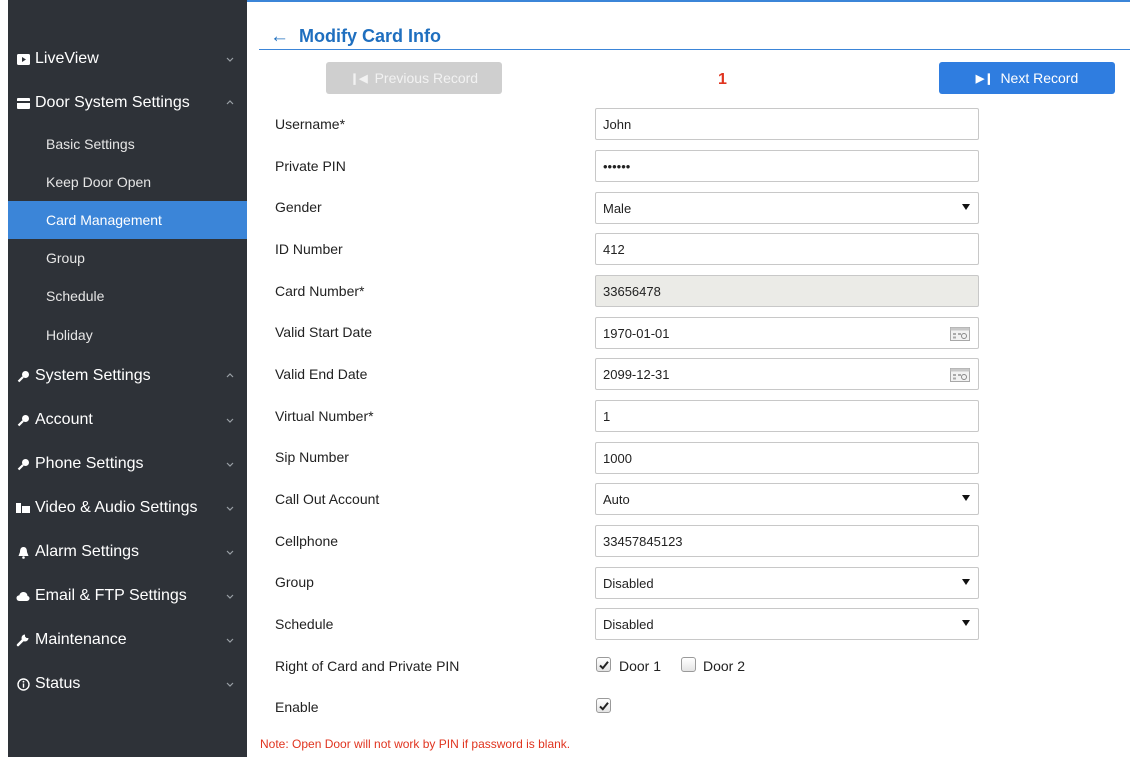 Image resolution: width=1130 pixels, height=757 pixels. What do you see at coordinates (127, 59) in the screenshot?
I see `sidebar-item-liveview: LiveView` at bounding box center [127, 59].